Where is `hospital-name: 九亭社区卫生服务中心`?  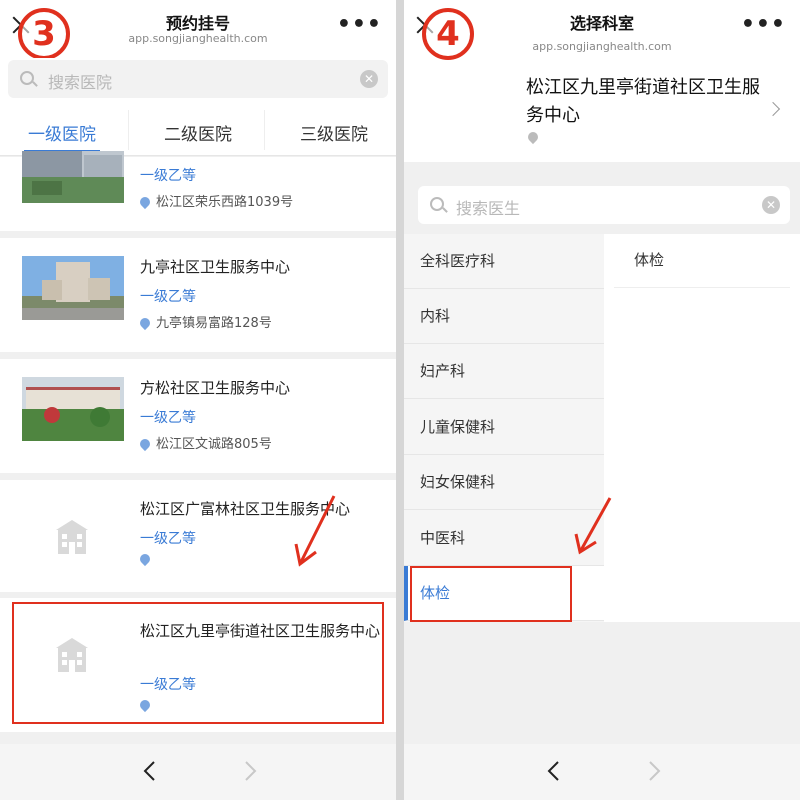 hospital-name: 九亭社区卫生服务中心 is located at coordinates (215, 267).